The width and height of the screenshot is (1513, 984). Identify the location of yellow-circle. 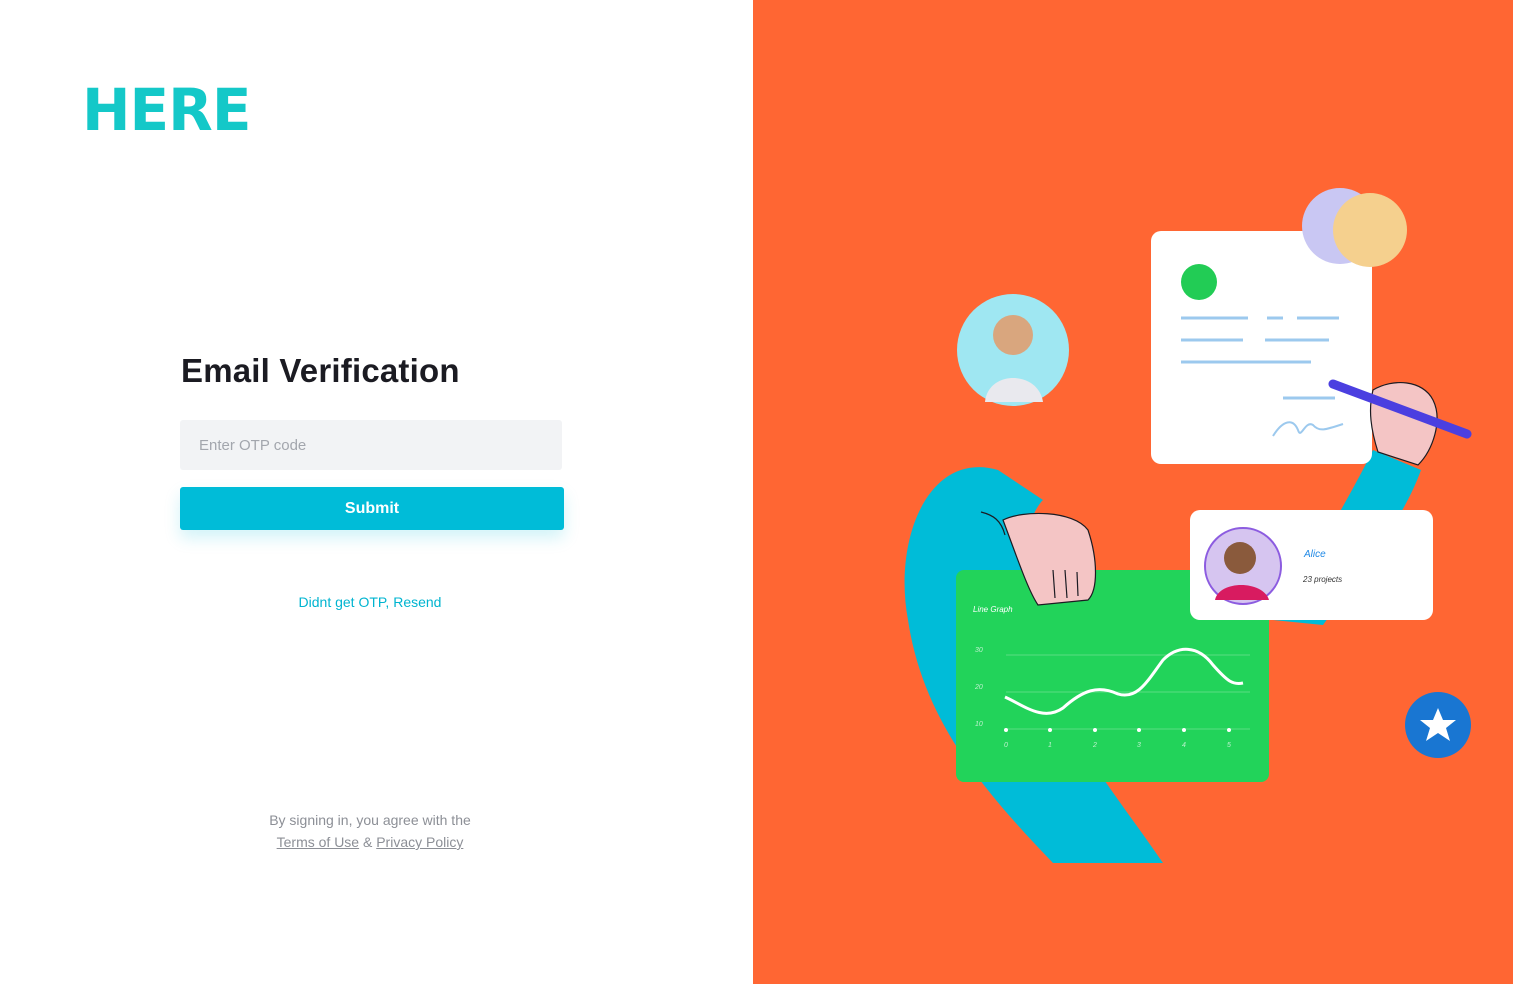
(1370, 230).